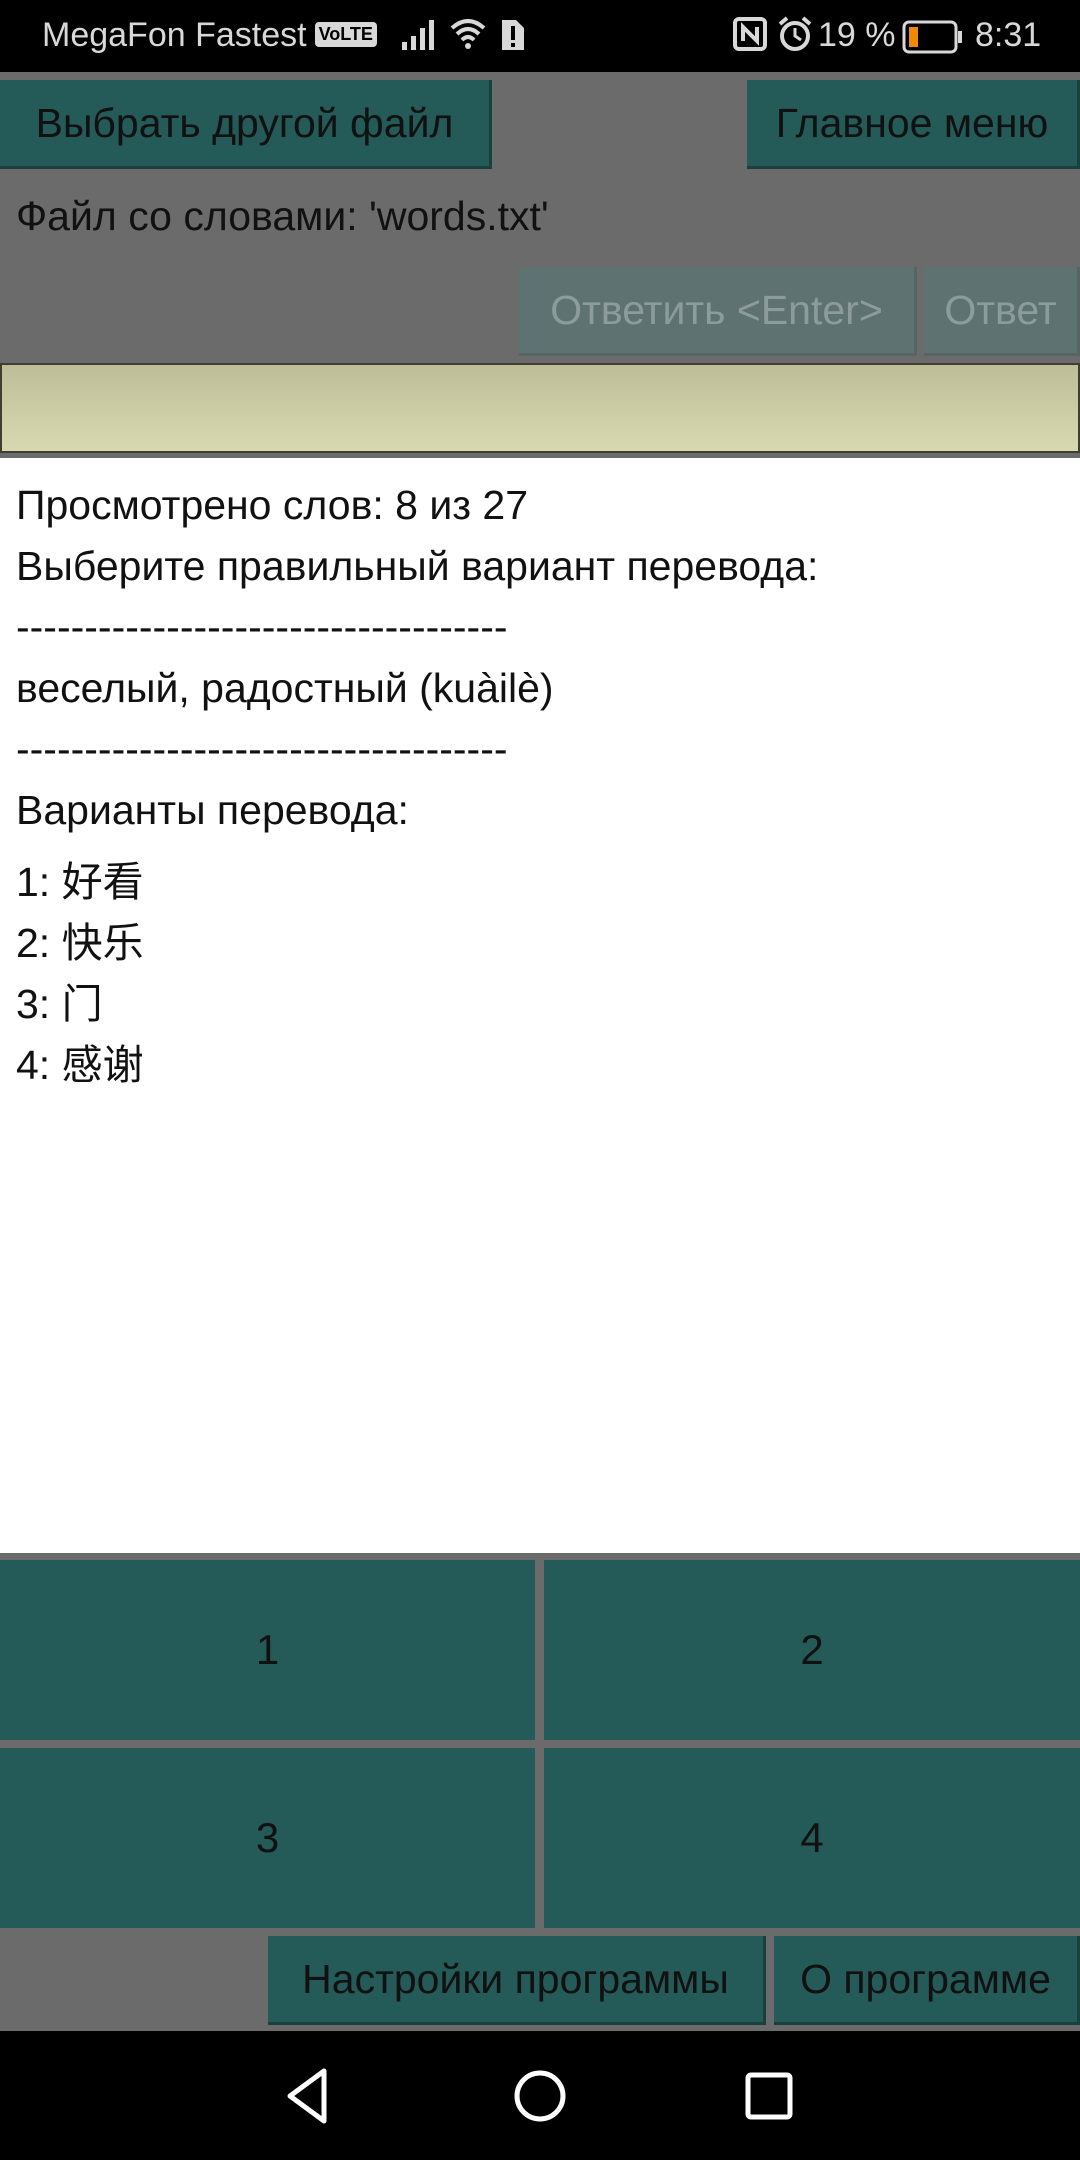 The image size is (1080, 2160). What do you see at coordinates (517, 1980) in the screenshot?
I see `settings-button: Настройки программы` at bounding box center [517, 1980].